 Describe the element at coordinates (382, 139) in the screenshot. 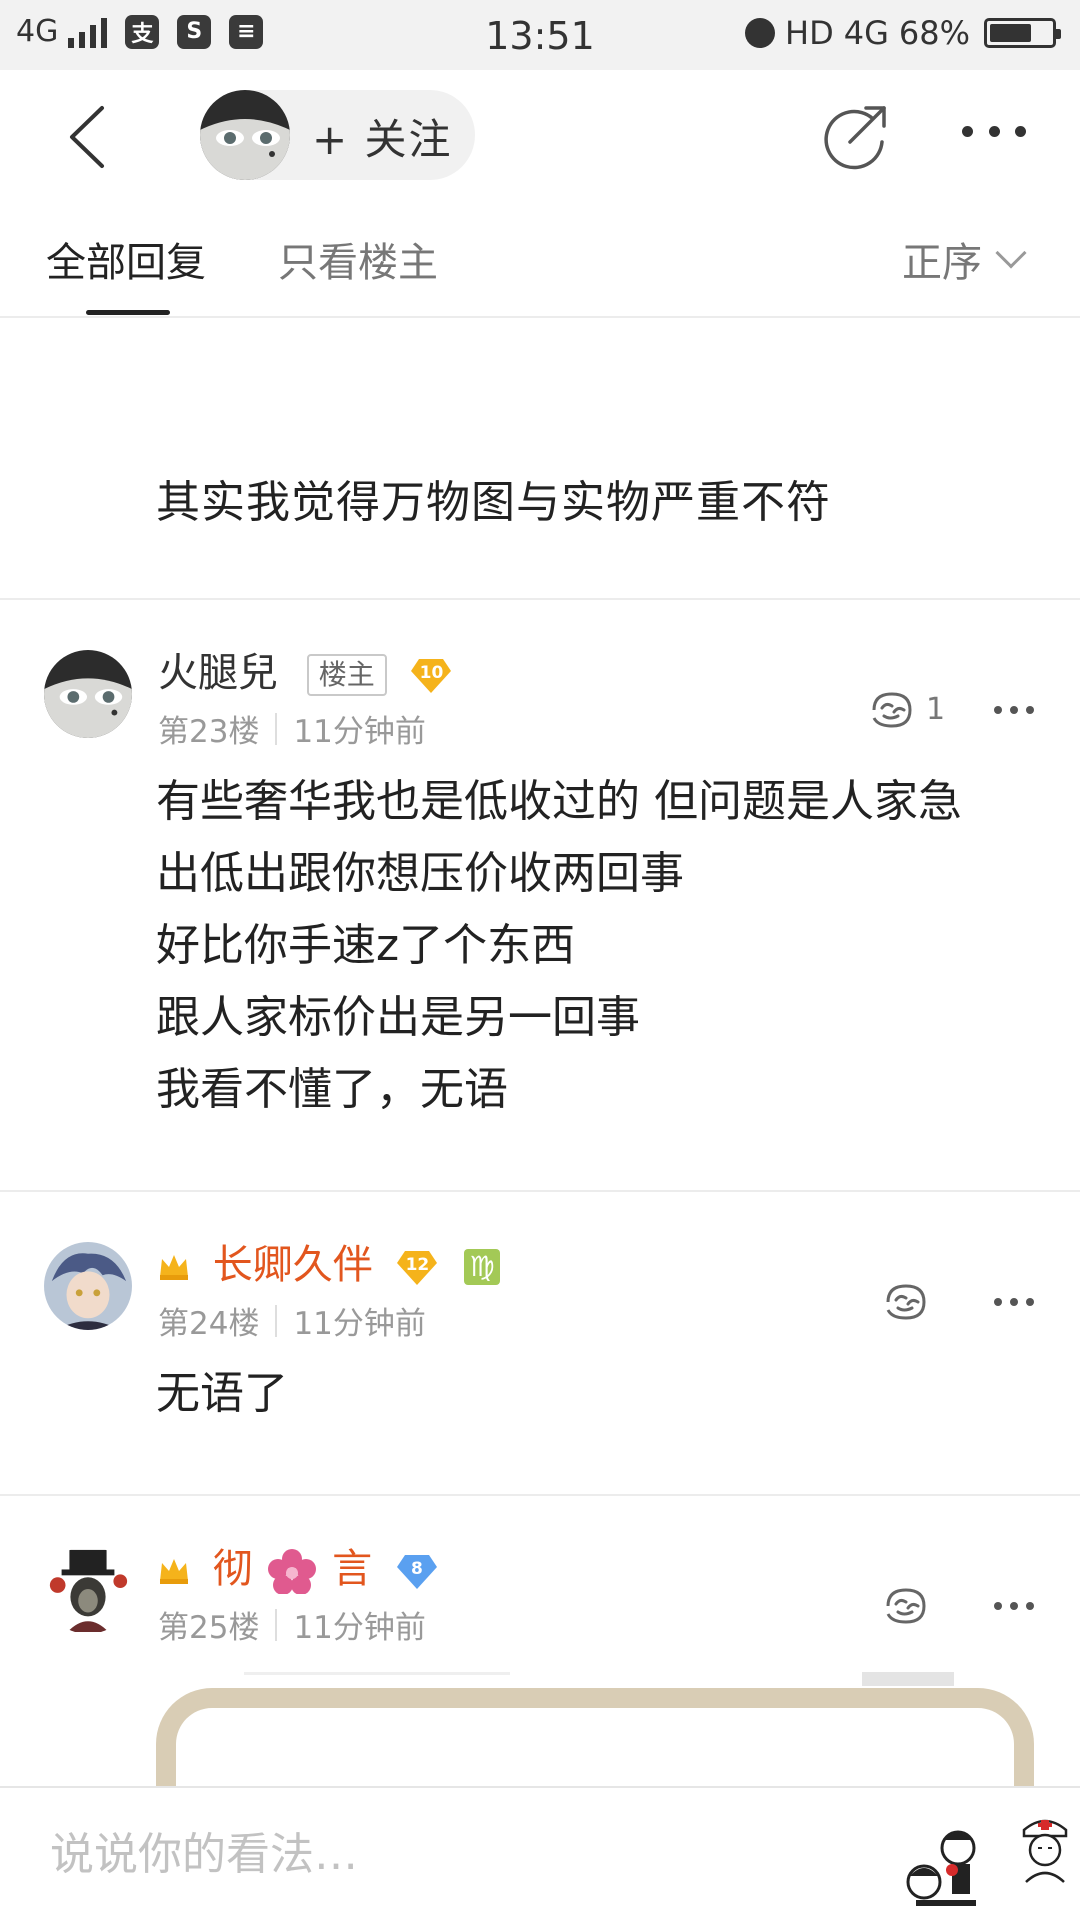

I see `follow-button-label: + 关注` at that location.